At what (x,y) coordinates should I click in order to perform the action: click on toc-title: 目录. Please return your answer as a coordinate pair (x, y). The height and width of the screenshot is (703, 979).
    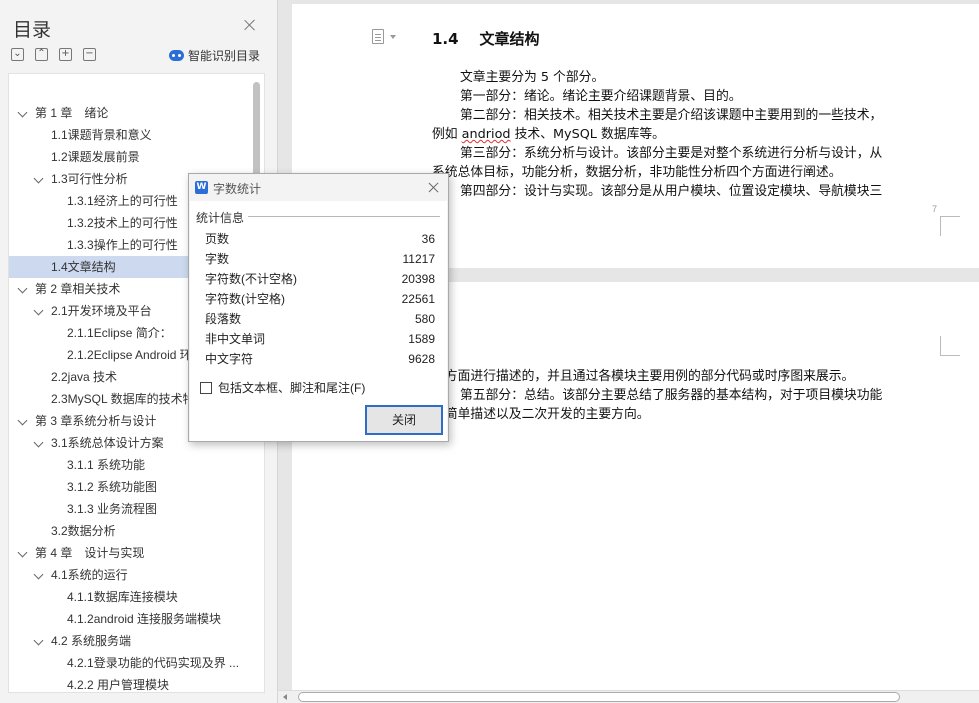
    Looking at the image, I should click on (32, 30).